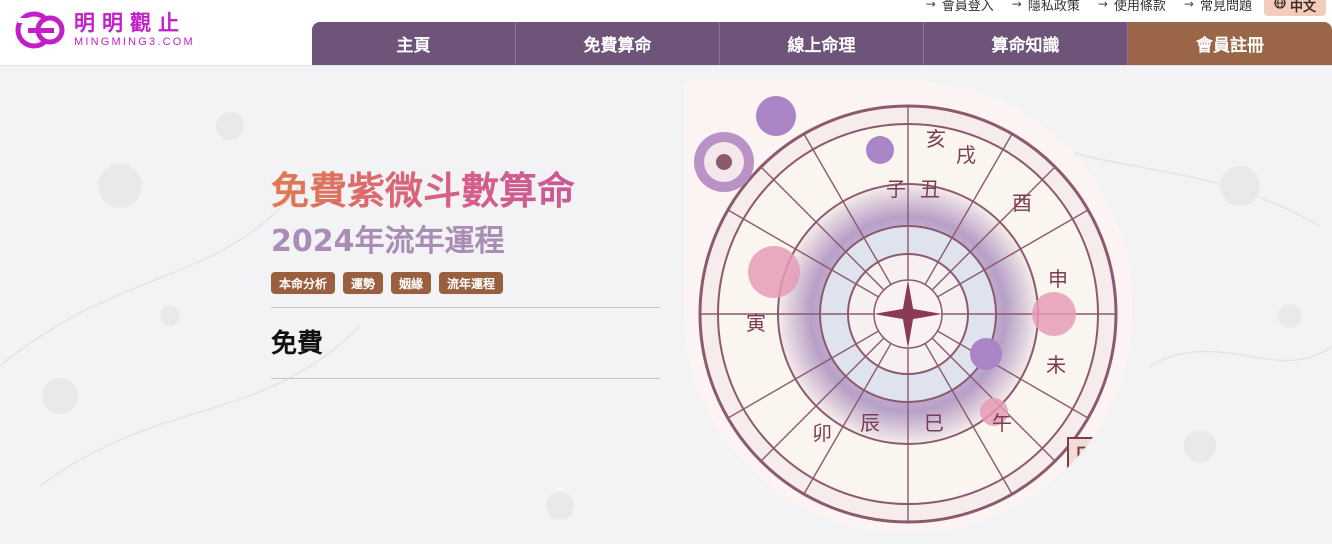 The image size is (1332, 544). What do you see at coordinates (1280, 6) in the screenshot?
I see `globe-icon` at bounding box center [1280, 6].